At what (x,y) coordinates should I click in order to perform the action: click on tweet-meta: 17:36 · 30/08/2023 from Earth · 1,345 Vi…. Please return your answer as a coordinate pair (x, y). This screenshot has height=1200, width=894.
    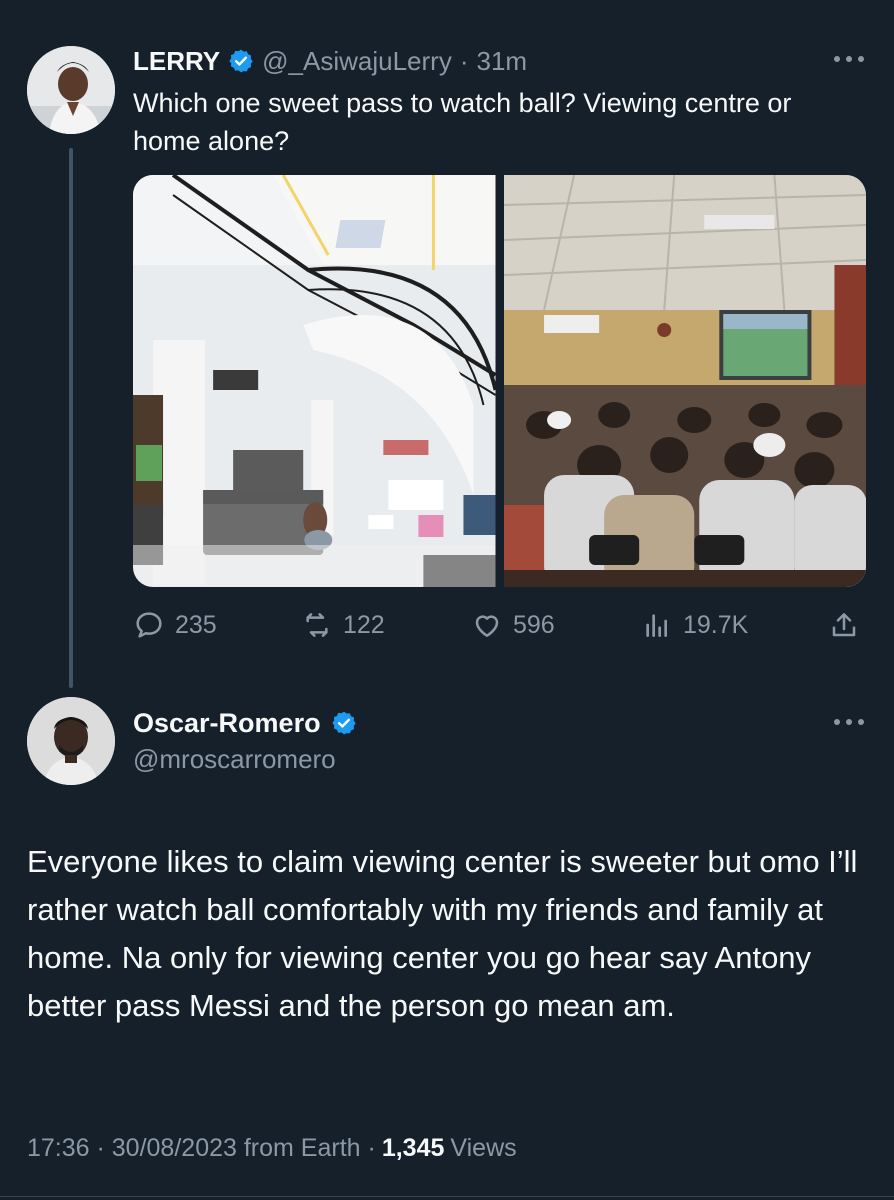
    Looking at the image, I should click on (272, 1148).